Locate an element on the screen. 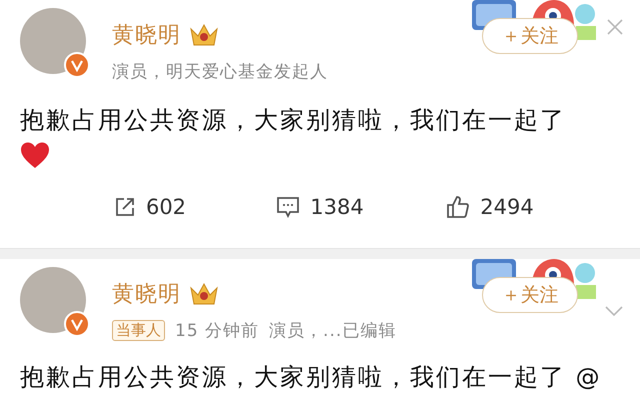 This screenshot has width=640, height=420. post-meta: 演员，...已编辑 is located at coordinates (332, 331).